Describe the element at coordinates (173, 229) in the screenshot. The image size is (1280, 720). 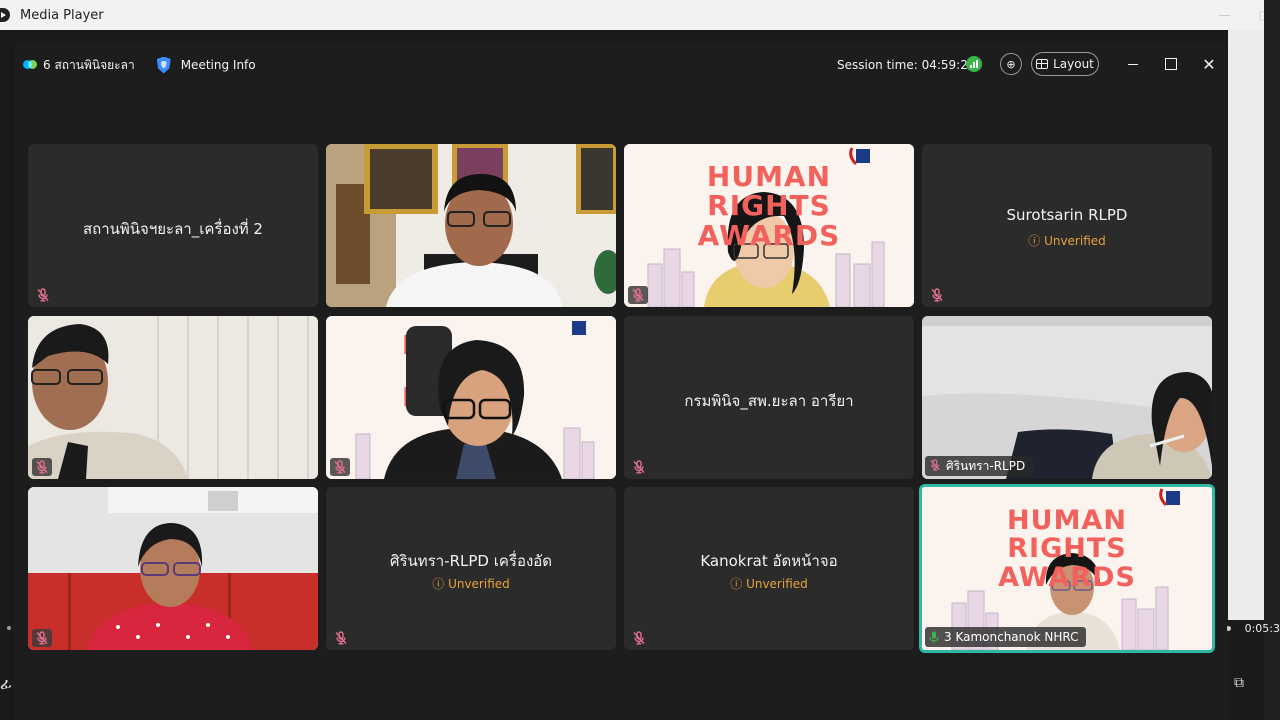
I see `participant-name: สถานพินิจฯยะลา_เครื่องที่ 2` at that location.